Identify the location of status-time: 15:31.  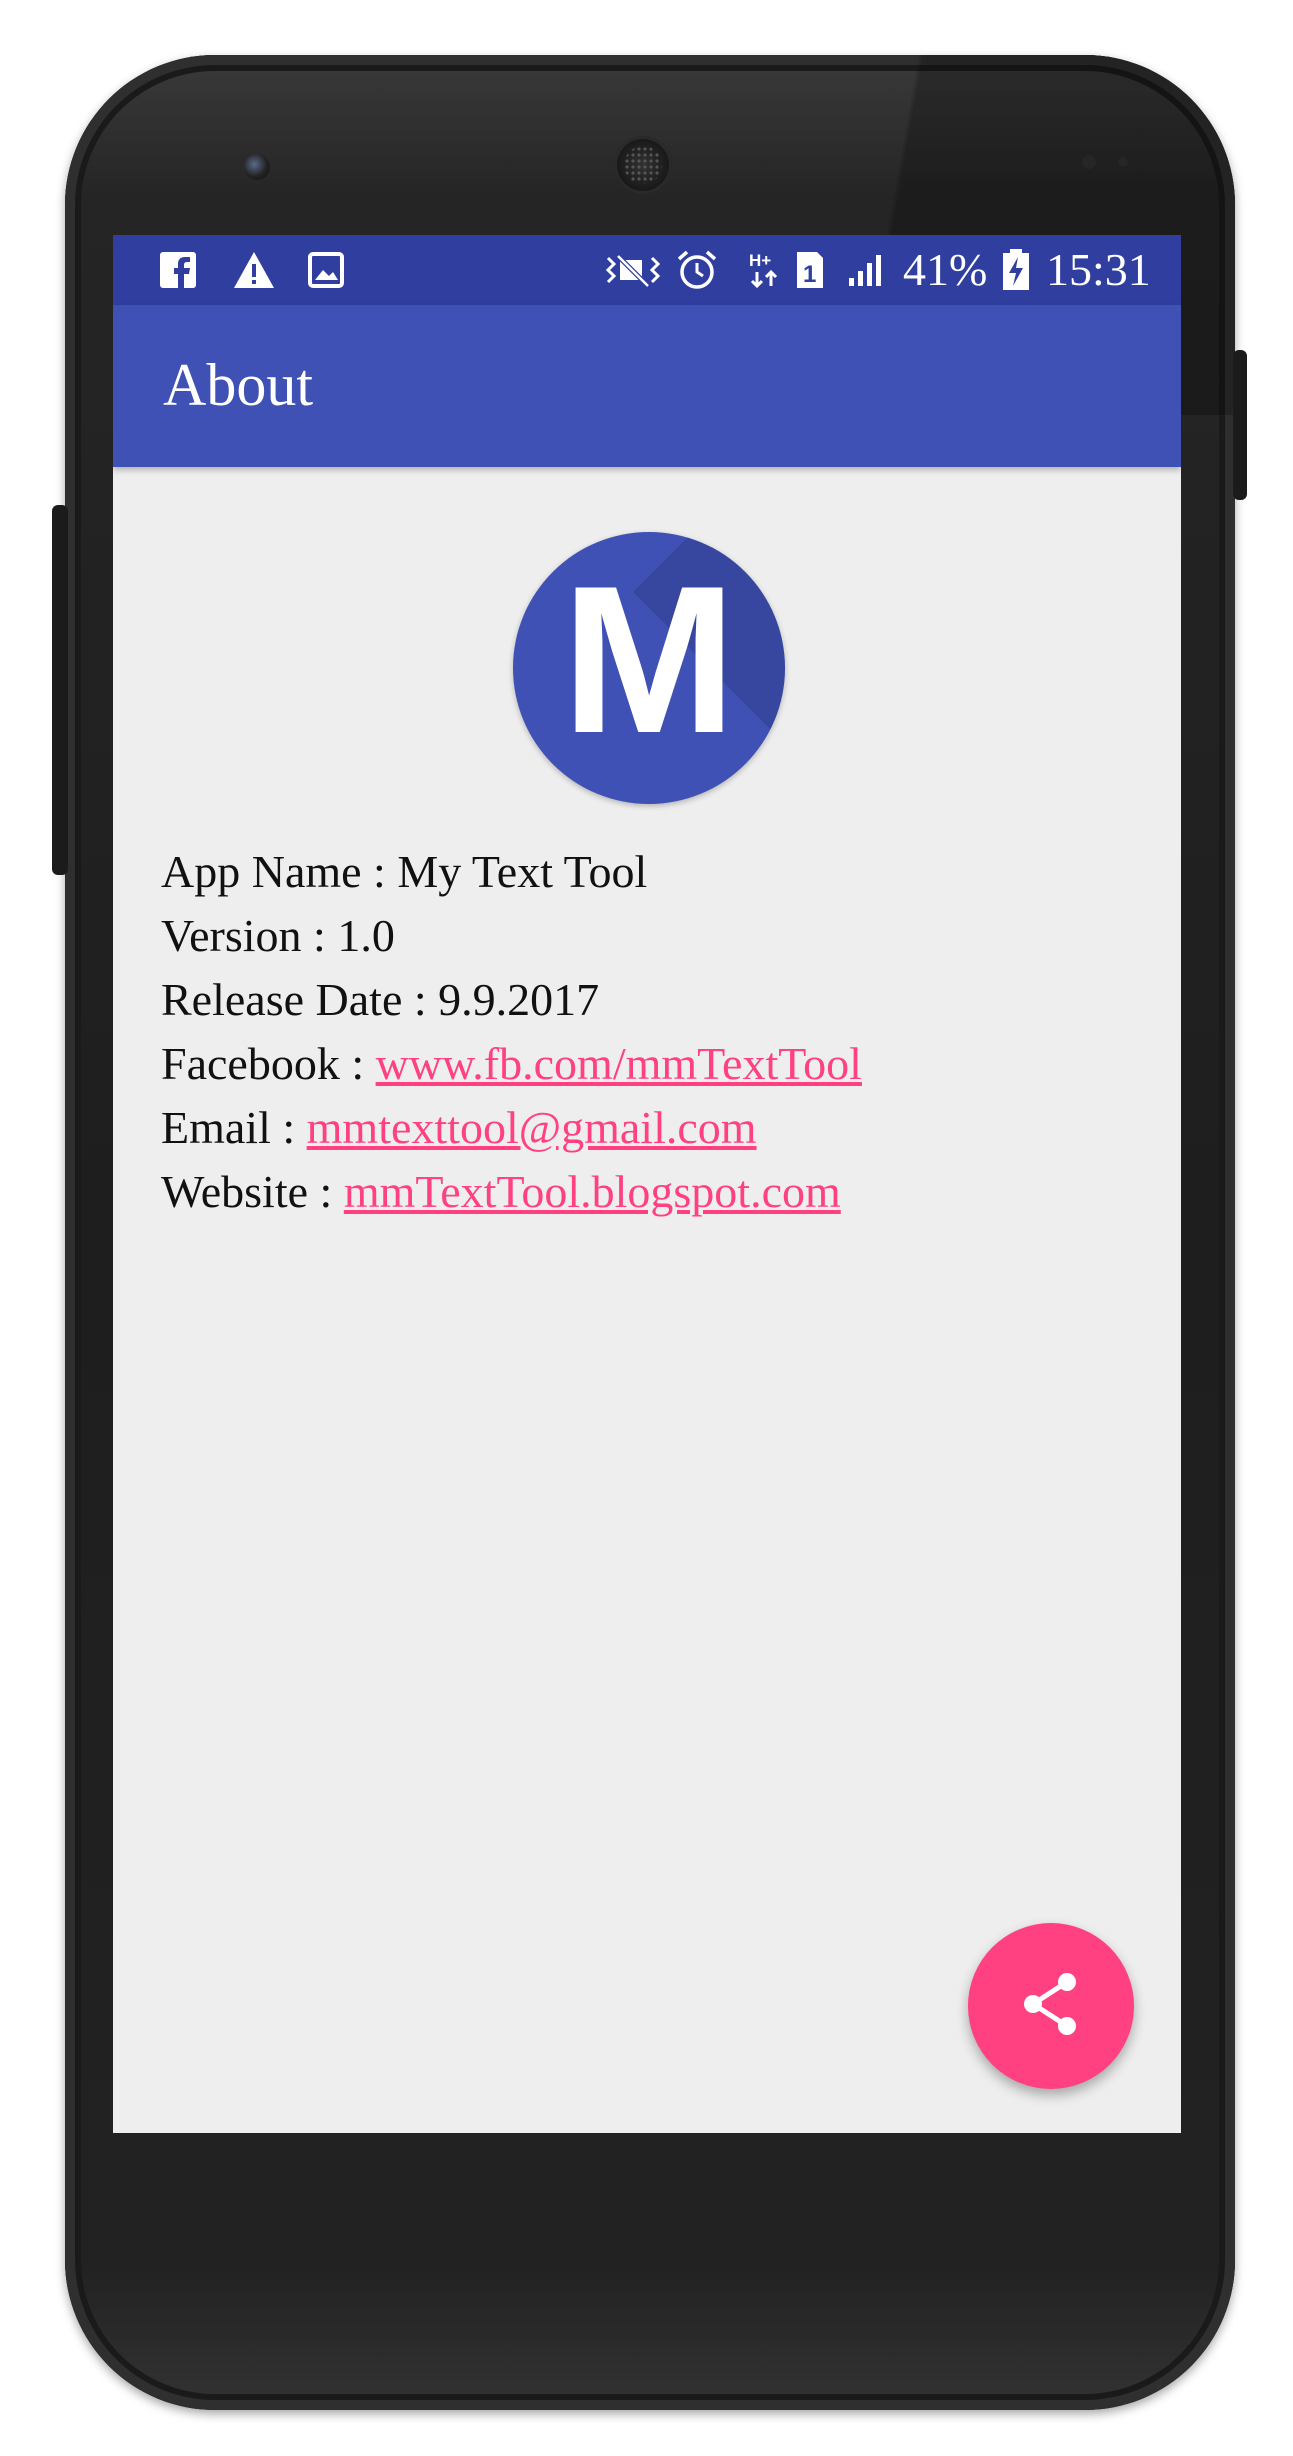
(1098, 269).